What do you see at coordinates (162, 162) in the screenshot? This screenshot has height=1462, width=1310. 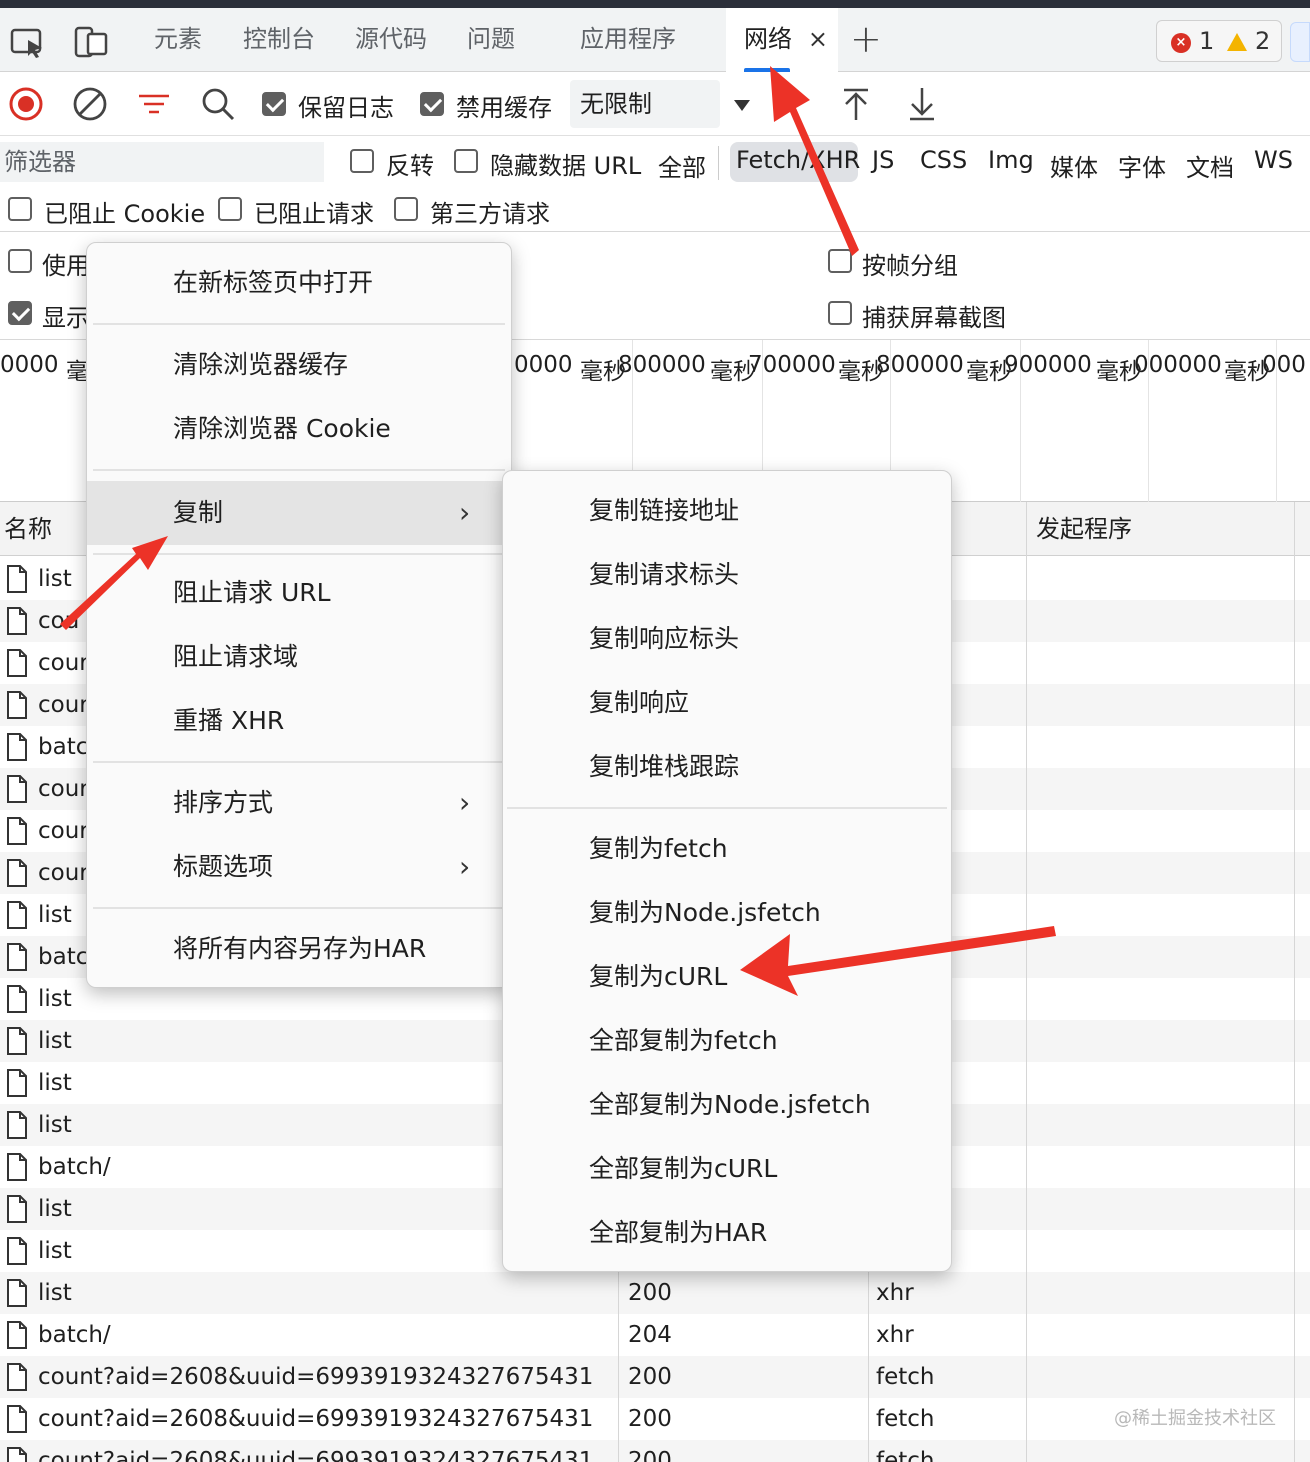 I see `filter-input: 筛选器` at bounding box center [162, 162].